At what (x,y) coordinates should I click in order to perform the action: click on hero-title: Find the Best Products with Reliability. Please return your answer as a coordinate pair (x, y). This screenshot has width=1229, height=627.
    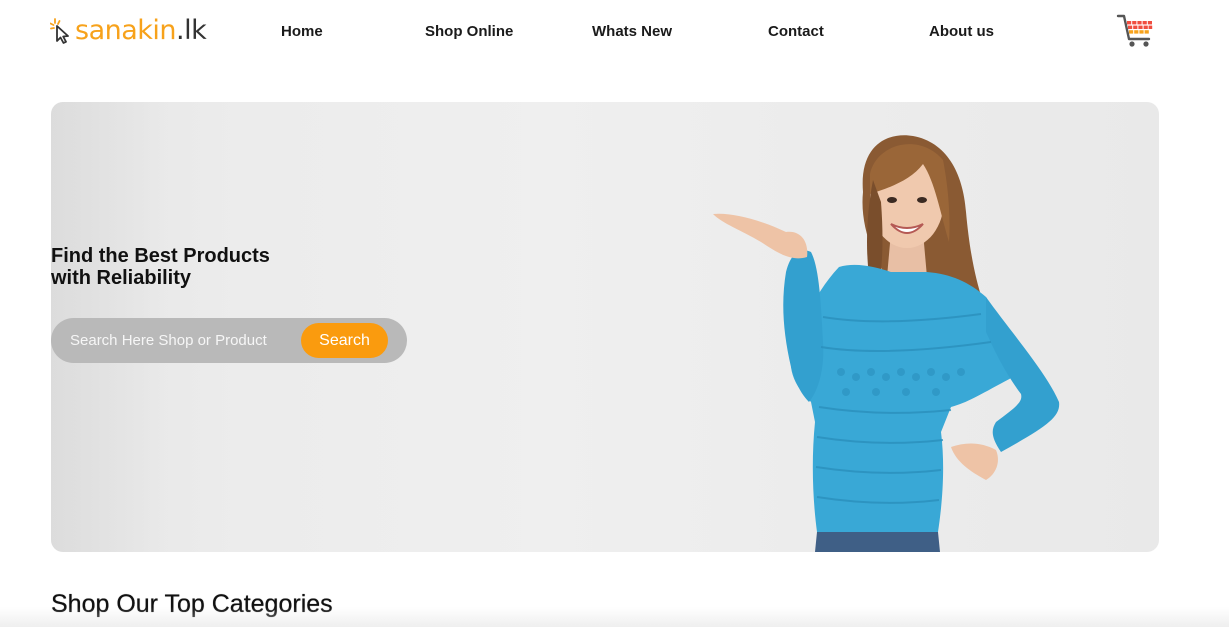
    Looking at the image, I should click on (160, 267).